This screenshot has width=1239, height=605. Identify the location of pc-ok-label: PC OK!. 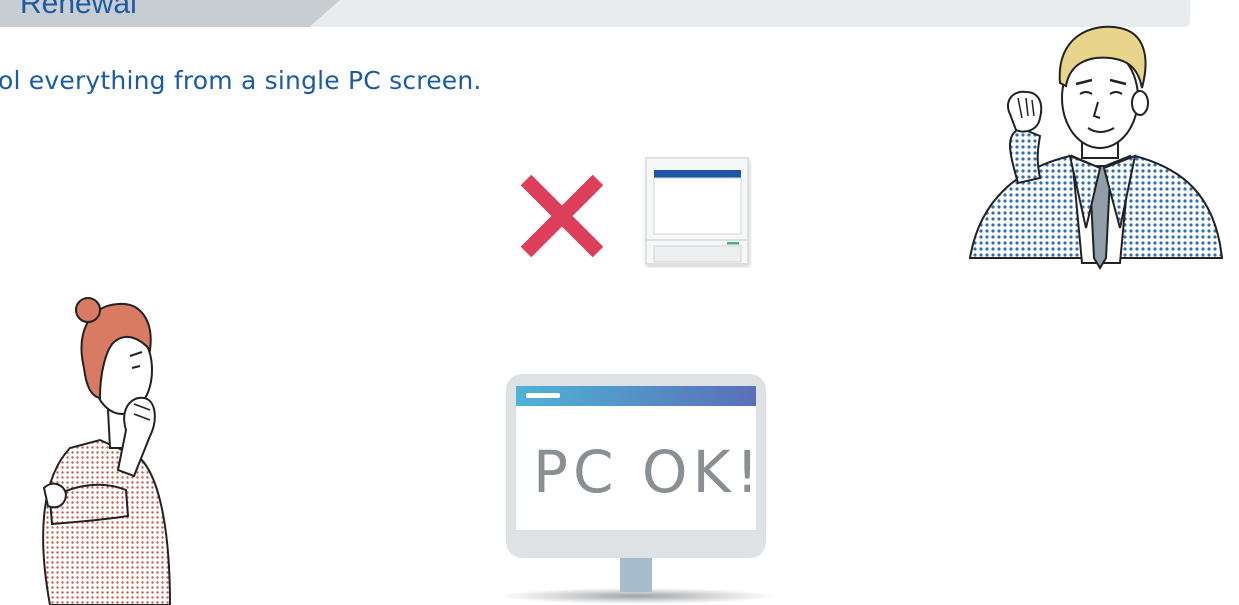
(648, 472).